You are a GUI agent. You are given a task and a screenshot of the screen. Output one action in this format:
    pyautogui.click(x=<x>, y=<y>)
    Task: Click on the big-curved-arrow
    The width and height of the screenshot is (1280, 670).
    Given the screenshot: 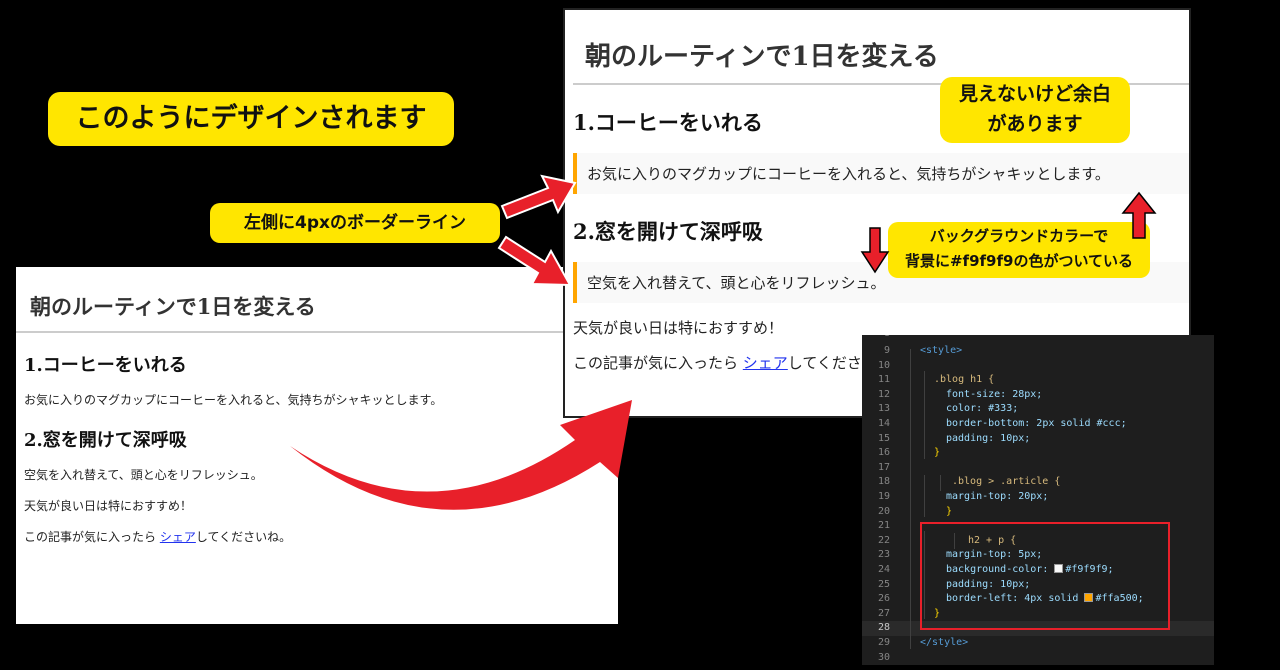 What is the action you would take?
    pyautogui.click(x=461, y=455)
    